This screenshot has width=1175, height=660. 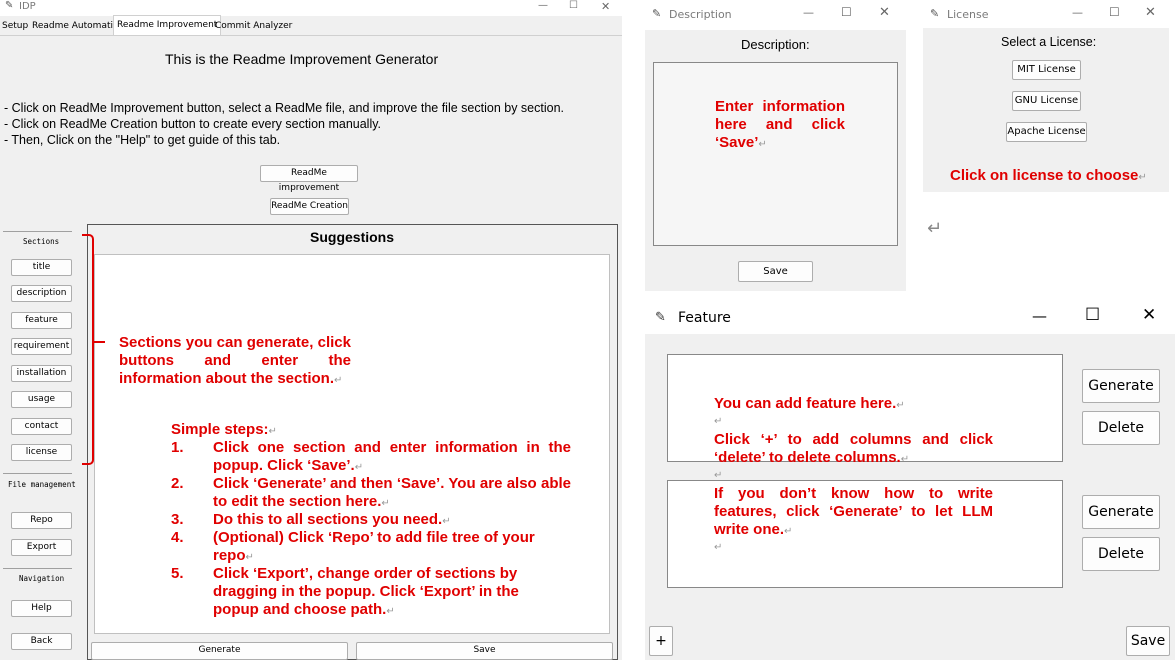 I want to click on tab-readme-automatic: Readme Automatic, so click(x=75, y=26).